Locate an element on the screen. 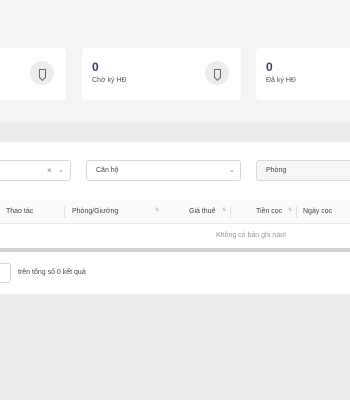  clear-icon: × is located at coordinates (49, 170).